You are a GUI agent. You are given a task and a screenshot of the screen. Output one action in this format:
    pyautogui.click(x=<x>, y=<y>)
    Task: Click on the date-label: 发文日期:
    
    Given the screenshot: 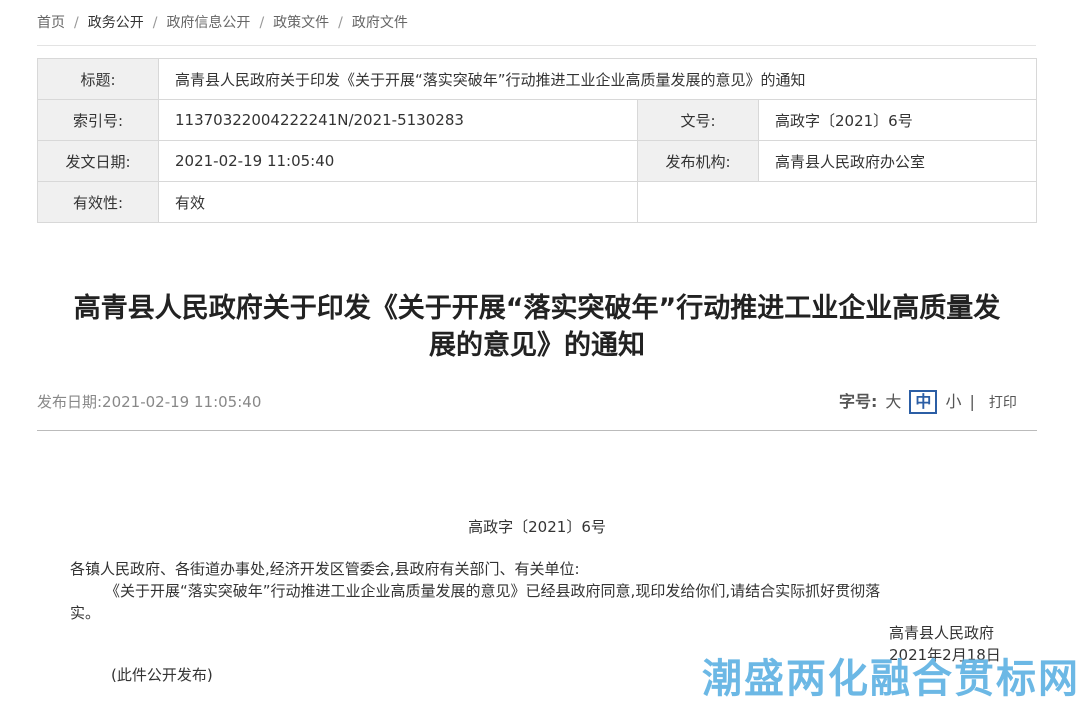 What is the action you would take?
    pyautogui.click(x=98, y=161)
    